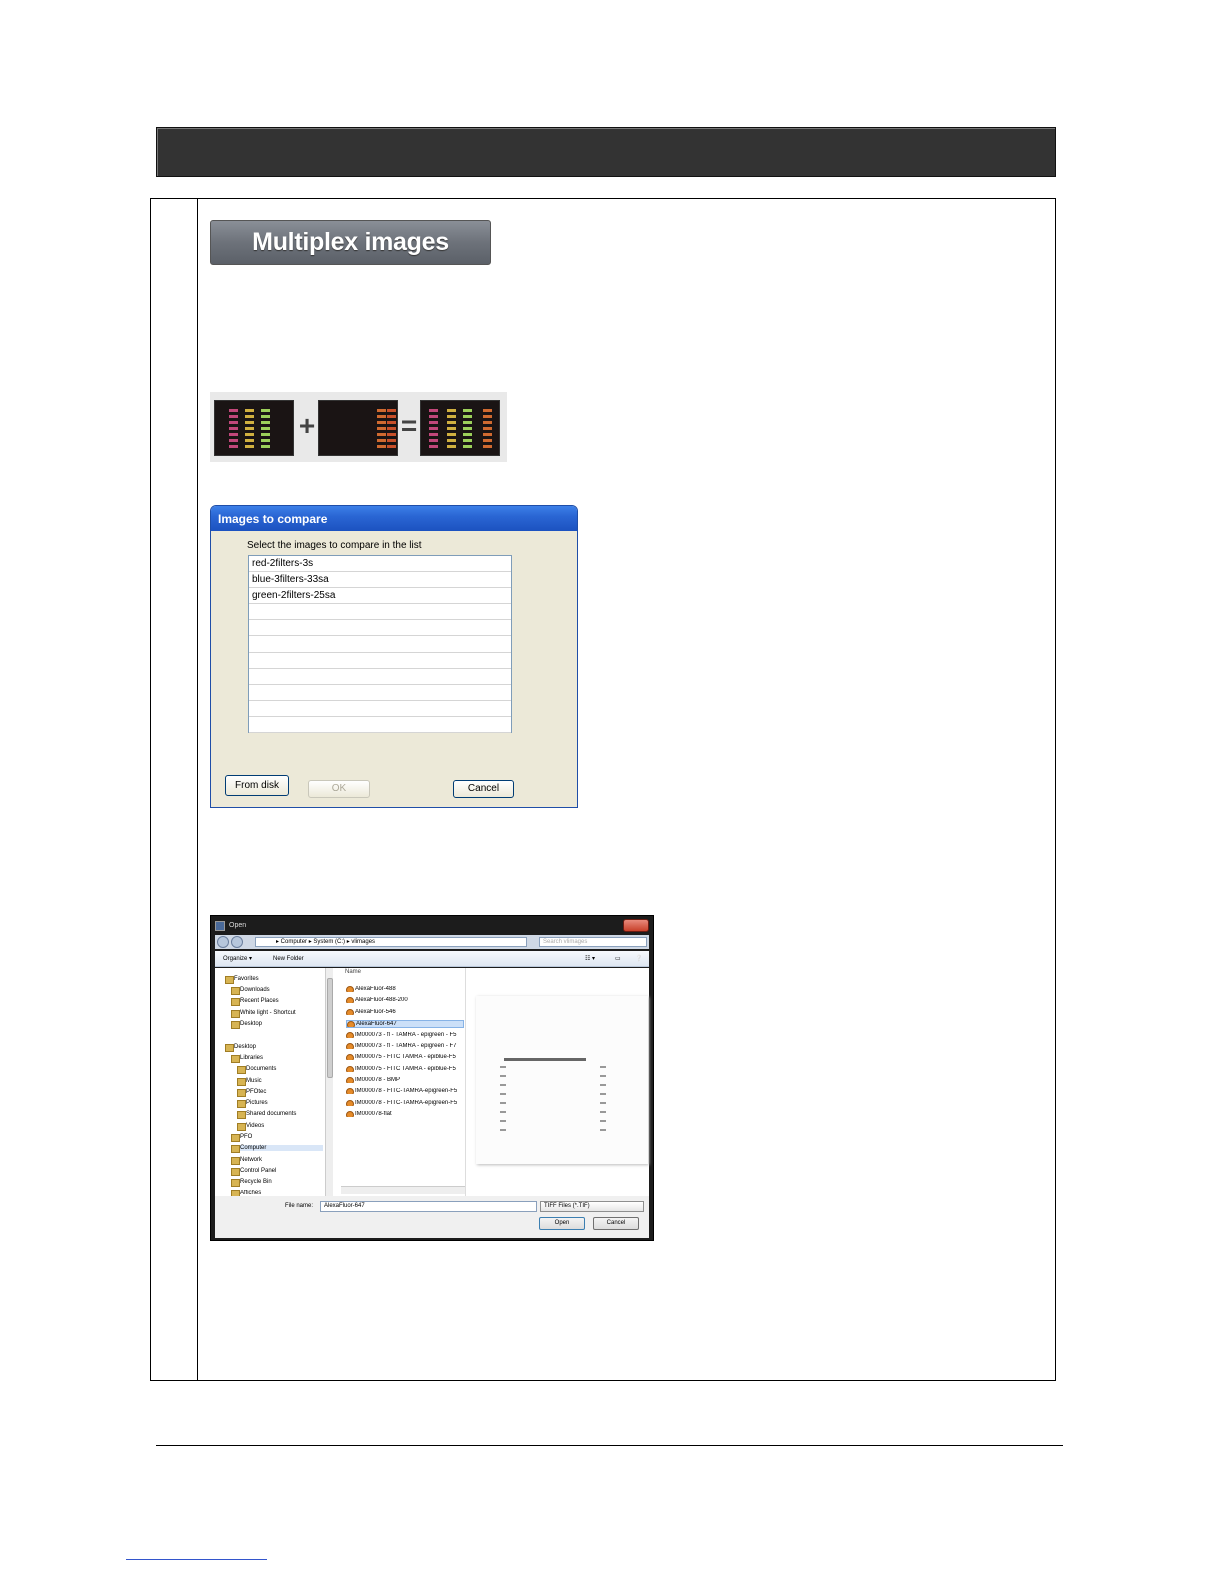 This screenshot has height=1584, width=1224. What do you see at coordinates (220, 926) in the screenshot?
I see `app-icon` at bounding box center [220, 926].